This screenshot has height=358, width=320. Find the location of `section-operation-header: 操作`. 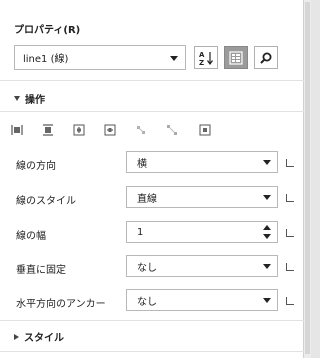

section-operation-header: 操作 is located at coordinates (29, 98).